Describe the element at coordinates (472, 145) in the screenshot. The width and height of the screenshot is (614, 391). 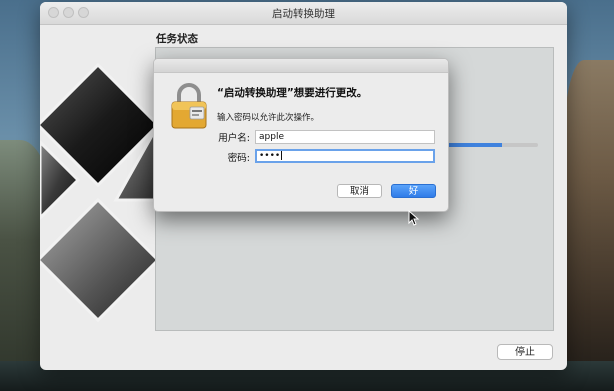
I see `progress-fill` at that location.